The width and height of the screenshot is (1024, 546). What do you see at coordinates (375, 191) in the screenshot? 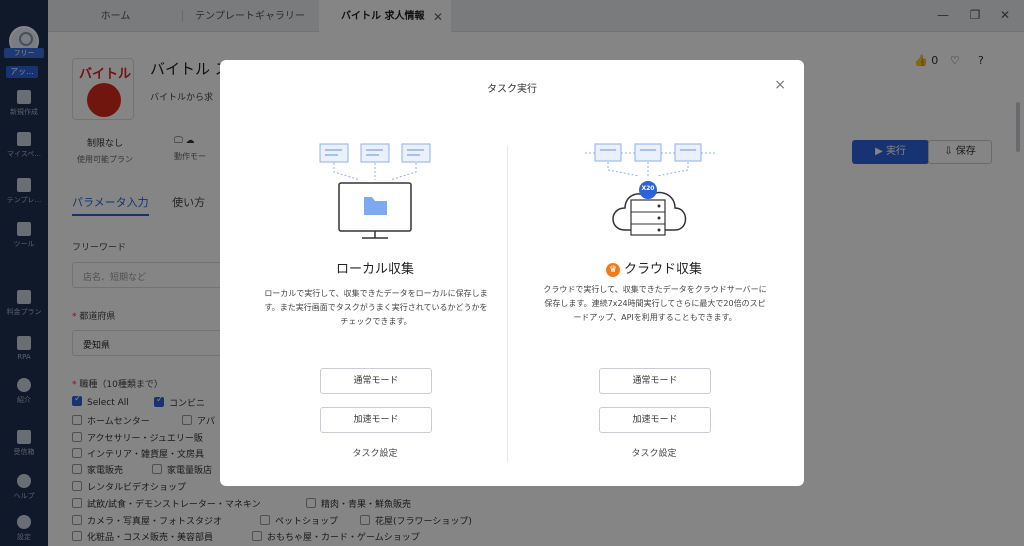
I see `local-pc-illustration` at bounding box center [375, 191].